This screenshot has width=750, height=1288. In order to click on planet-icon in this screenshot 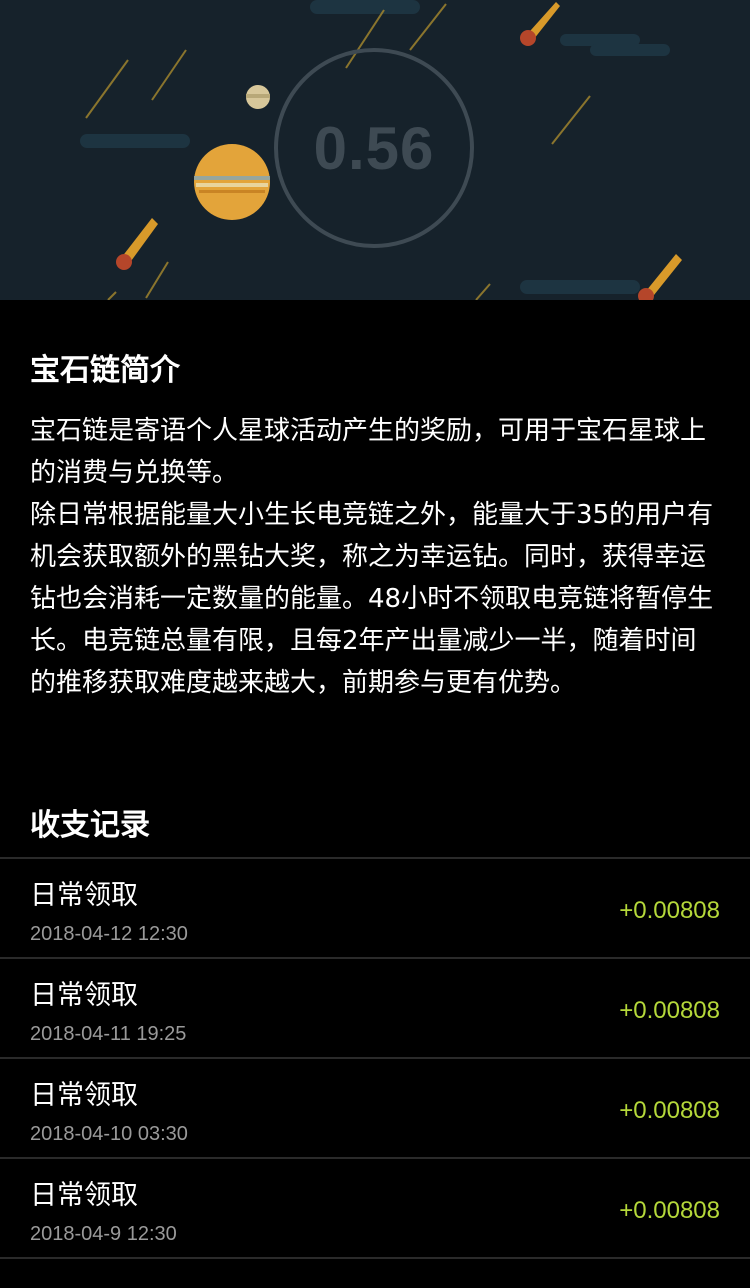, I will do `click(232, 182)`.